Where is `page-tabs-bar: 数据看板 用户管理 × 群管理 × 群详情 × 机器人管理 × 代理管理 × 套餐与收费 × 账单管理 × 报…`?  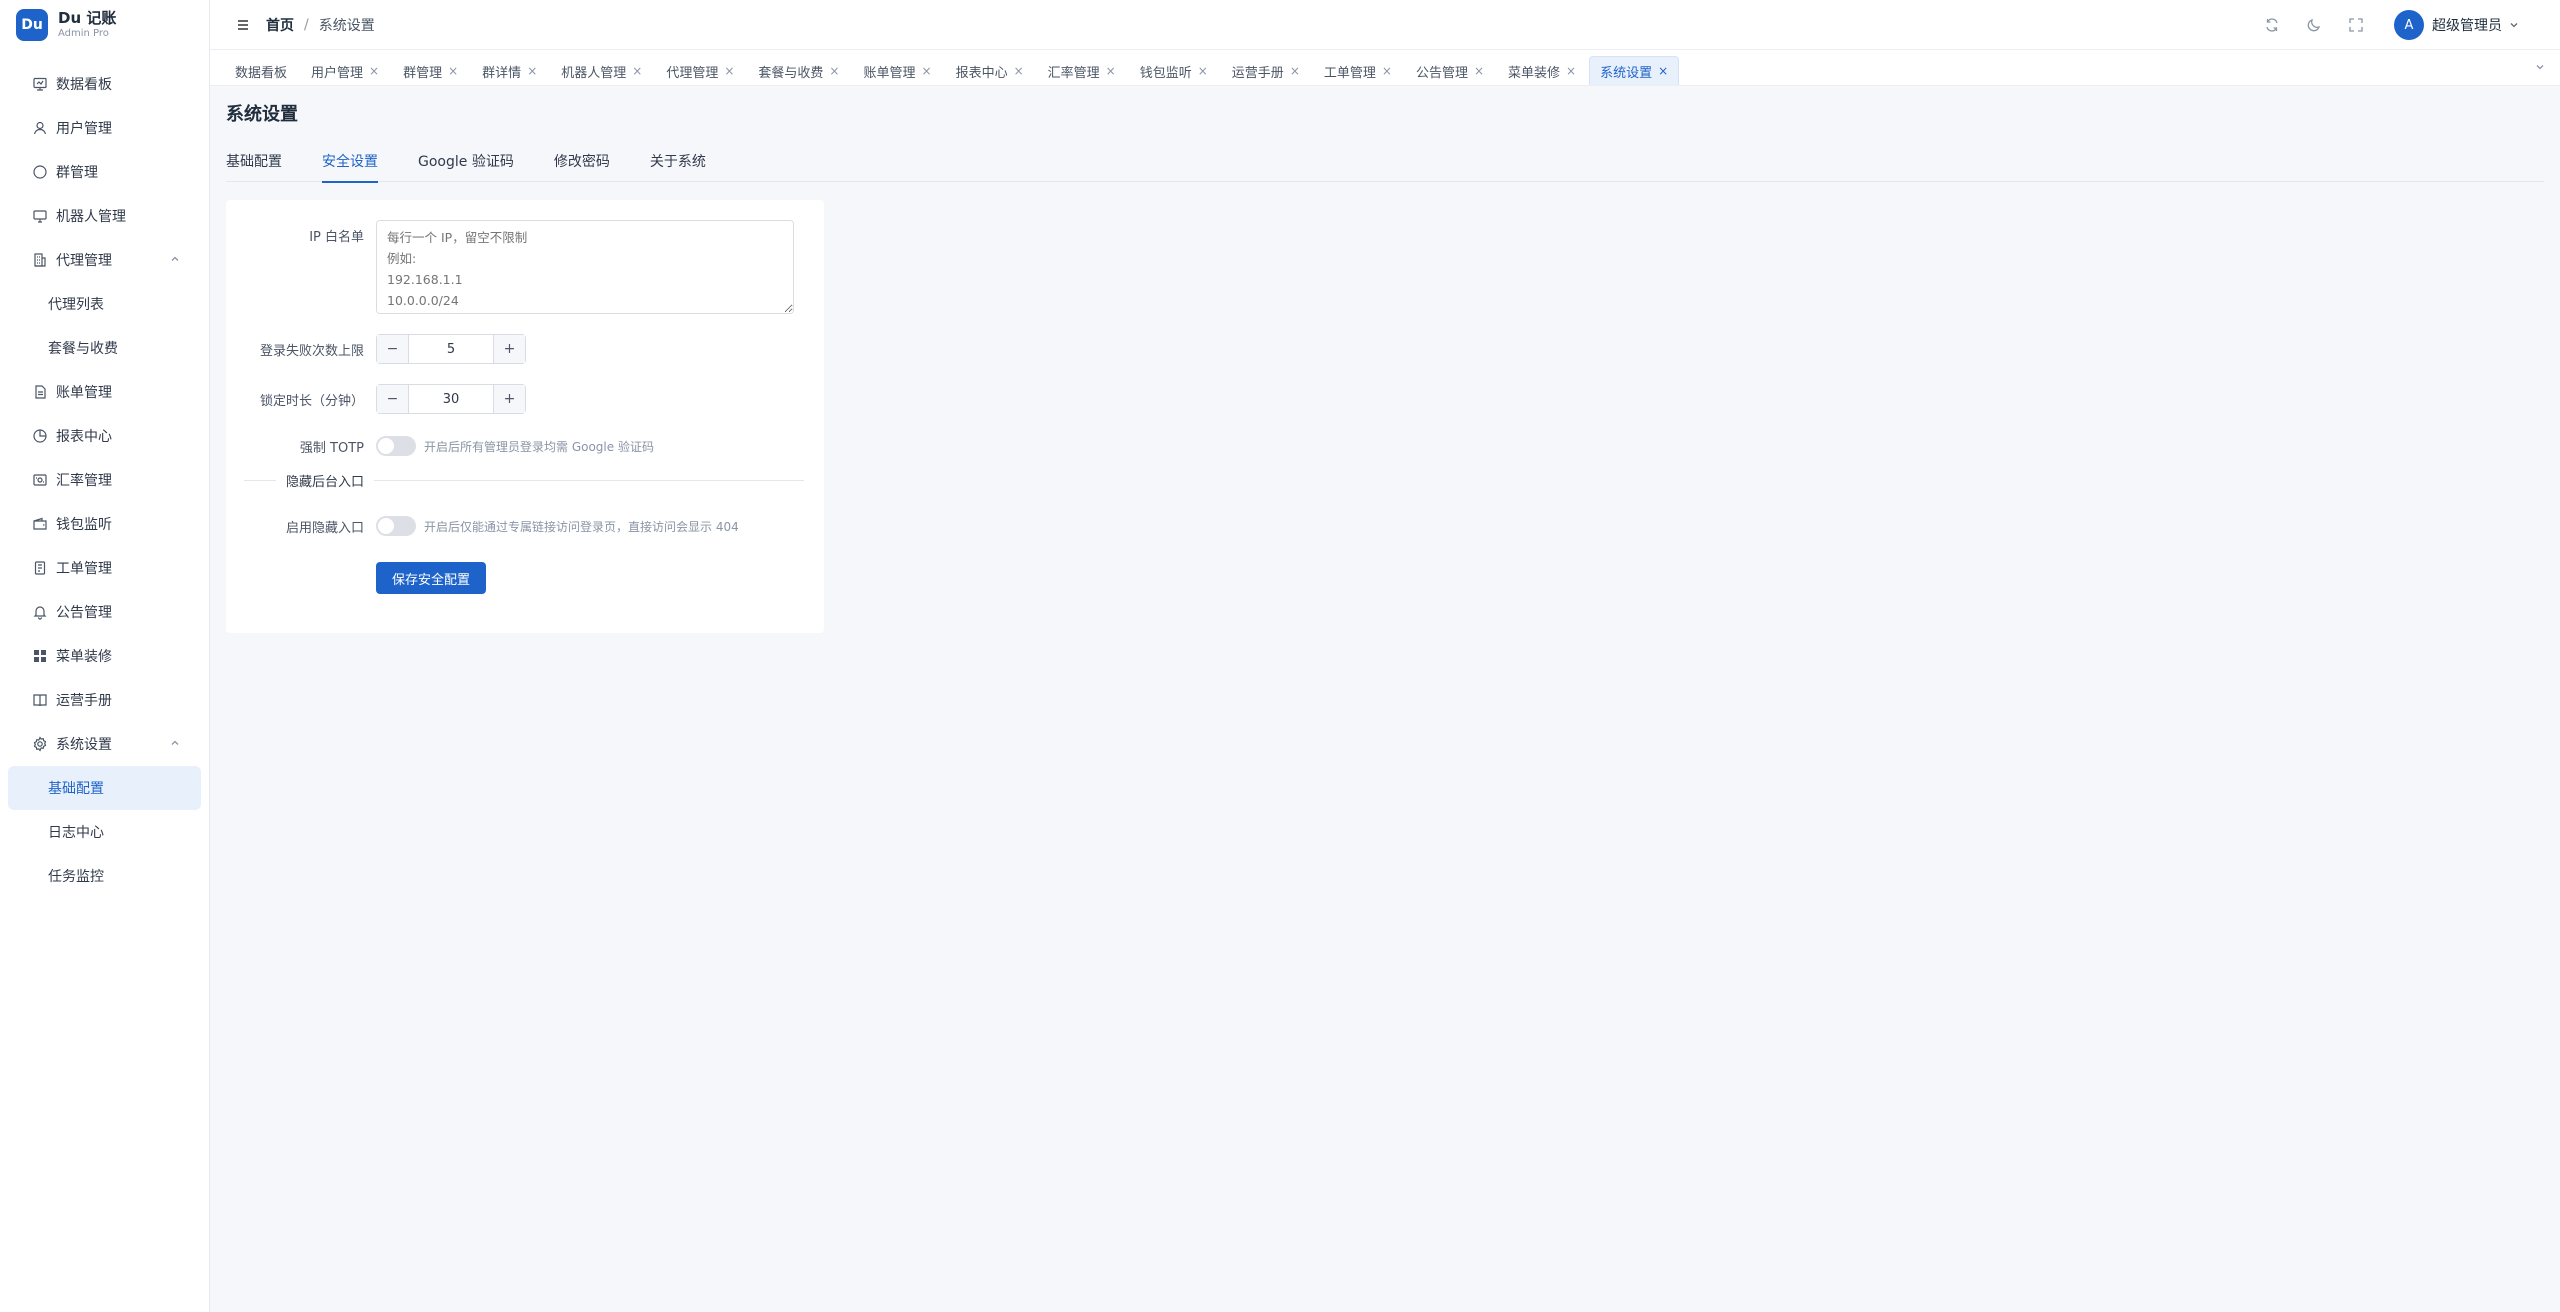
page-tabs-bar: 数据看板 用户管理 × 群管理 × 群详情 × 机器人管理 × 代理管理 × 套餐与收费 × 账单管理 × 报… is located at coordinates (1385, 68).